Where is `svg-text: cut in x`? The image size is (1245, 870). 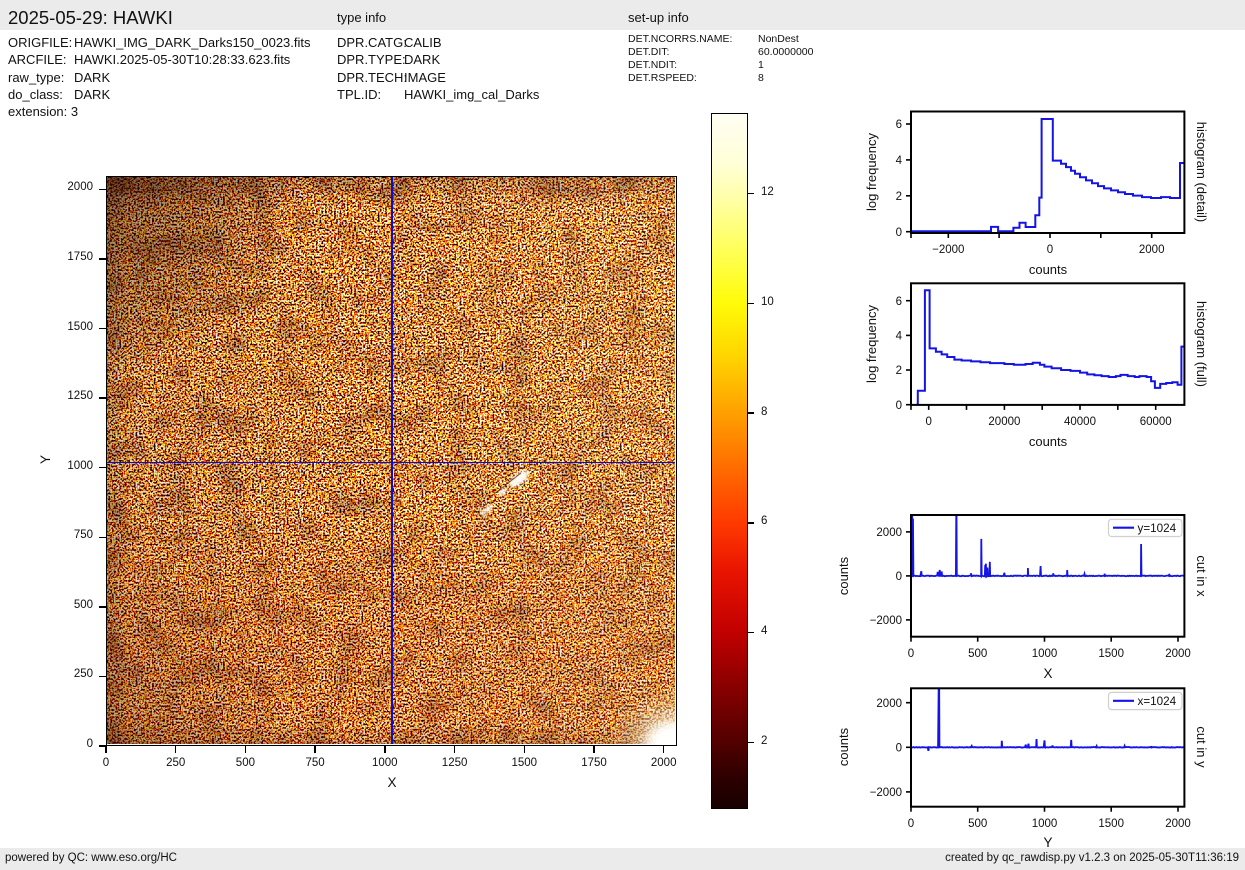
svg-text: cut in x is located at coordinates (1201, 576).